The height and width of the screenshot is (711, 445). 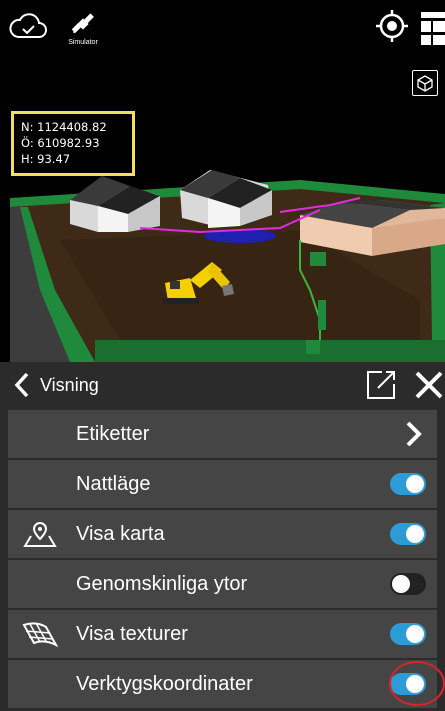 What do you see at coordinates (414, 434) in the screenshot?
I see `chevron-right-icon` at bounding box center [414, 434].